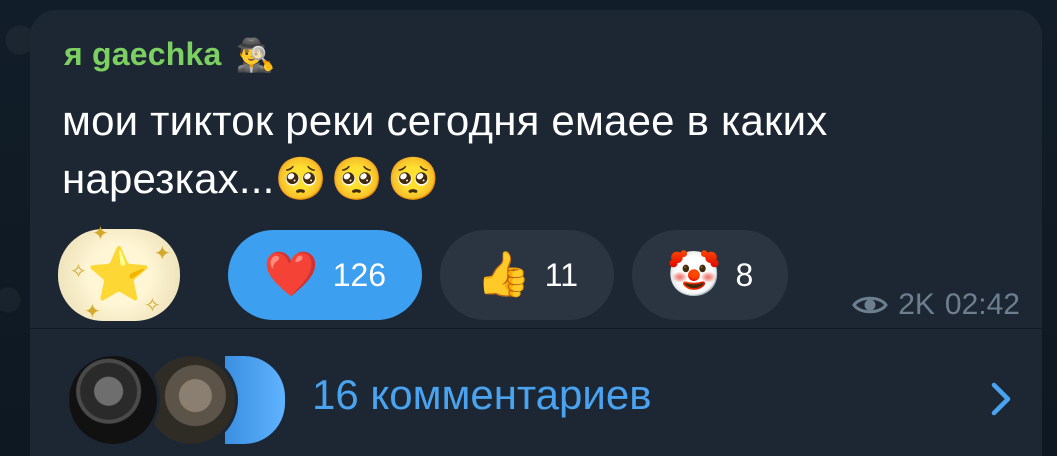 Image resolution: width=1057 pixels, height=456 pixels. What do you see at coordinates (744, 274) in the screenshot?
I see `reaction-count: 8` at bounding box center [744, 274].